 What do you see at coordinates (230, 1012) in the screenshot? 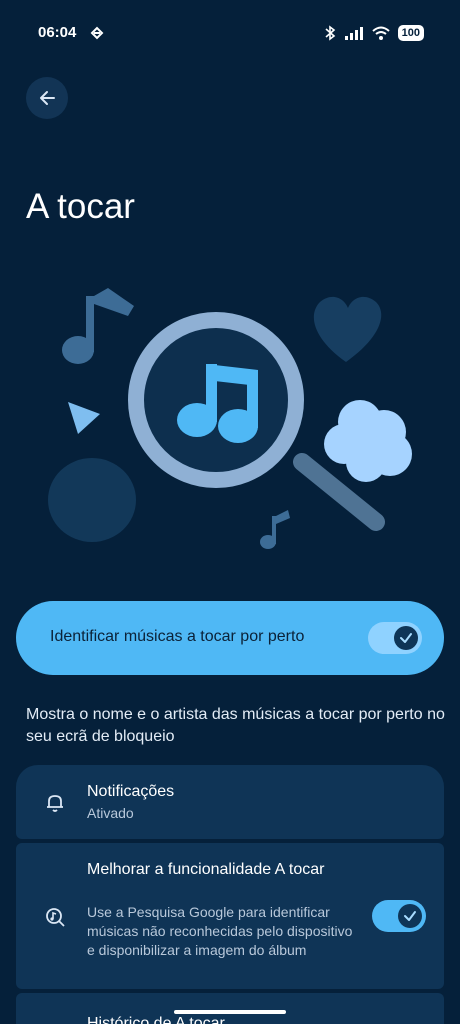
I see `home-indicator` at bounding box center [230, 1012].